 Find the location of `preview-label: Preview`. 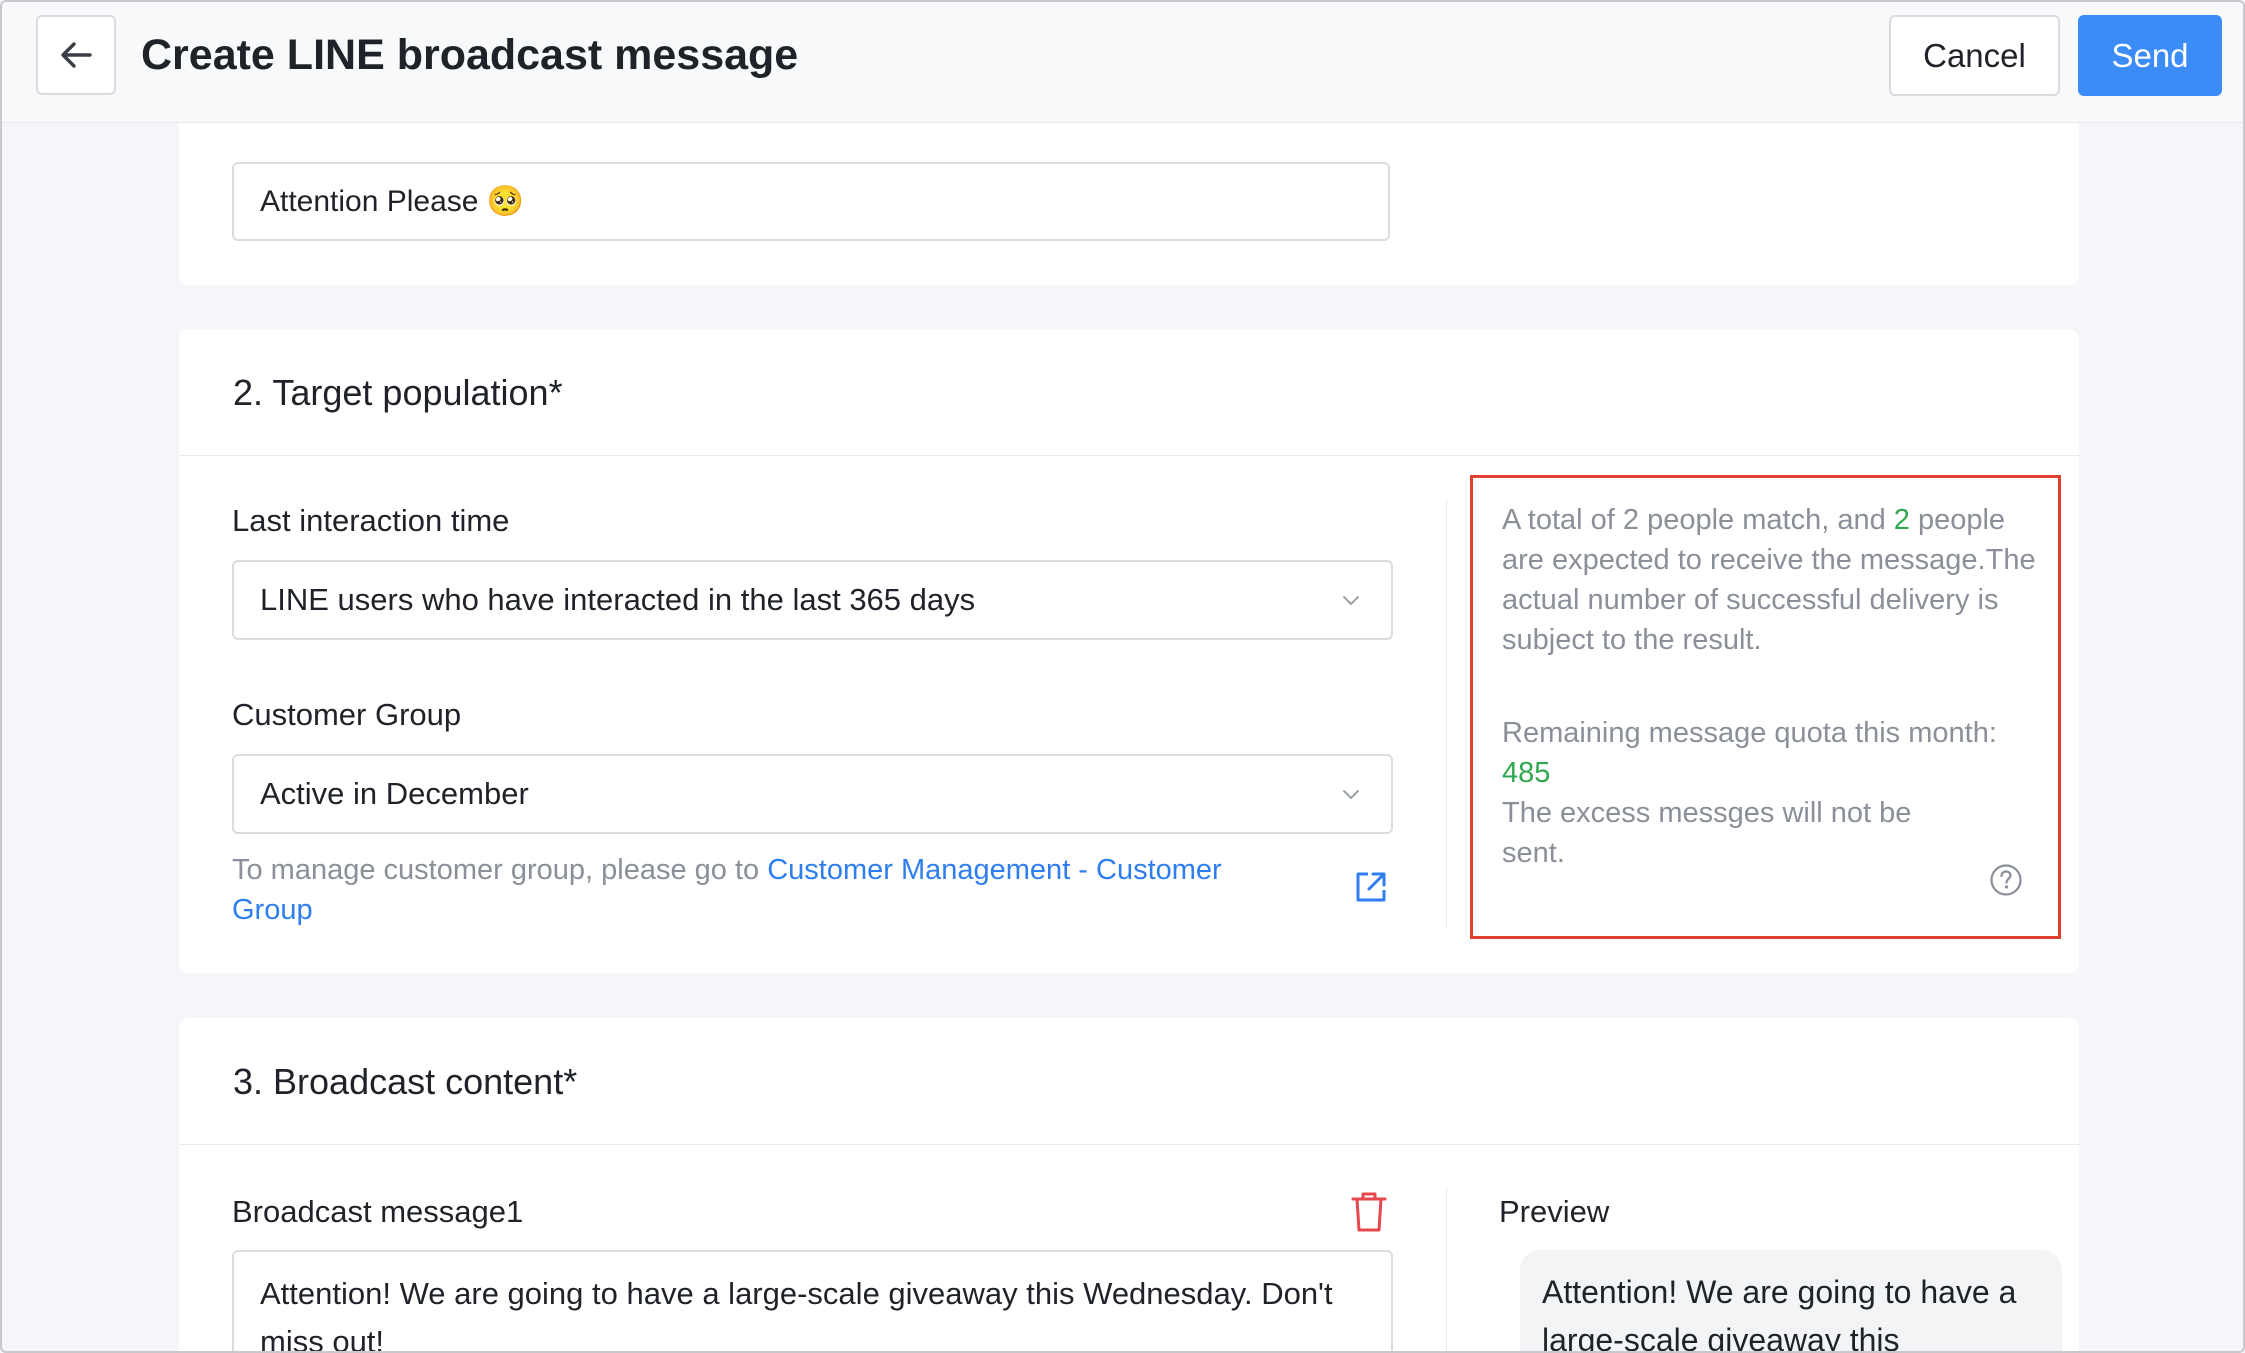

preview-label: Preview is located at coordinates (1554, 1211).